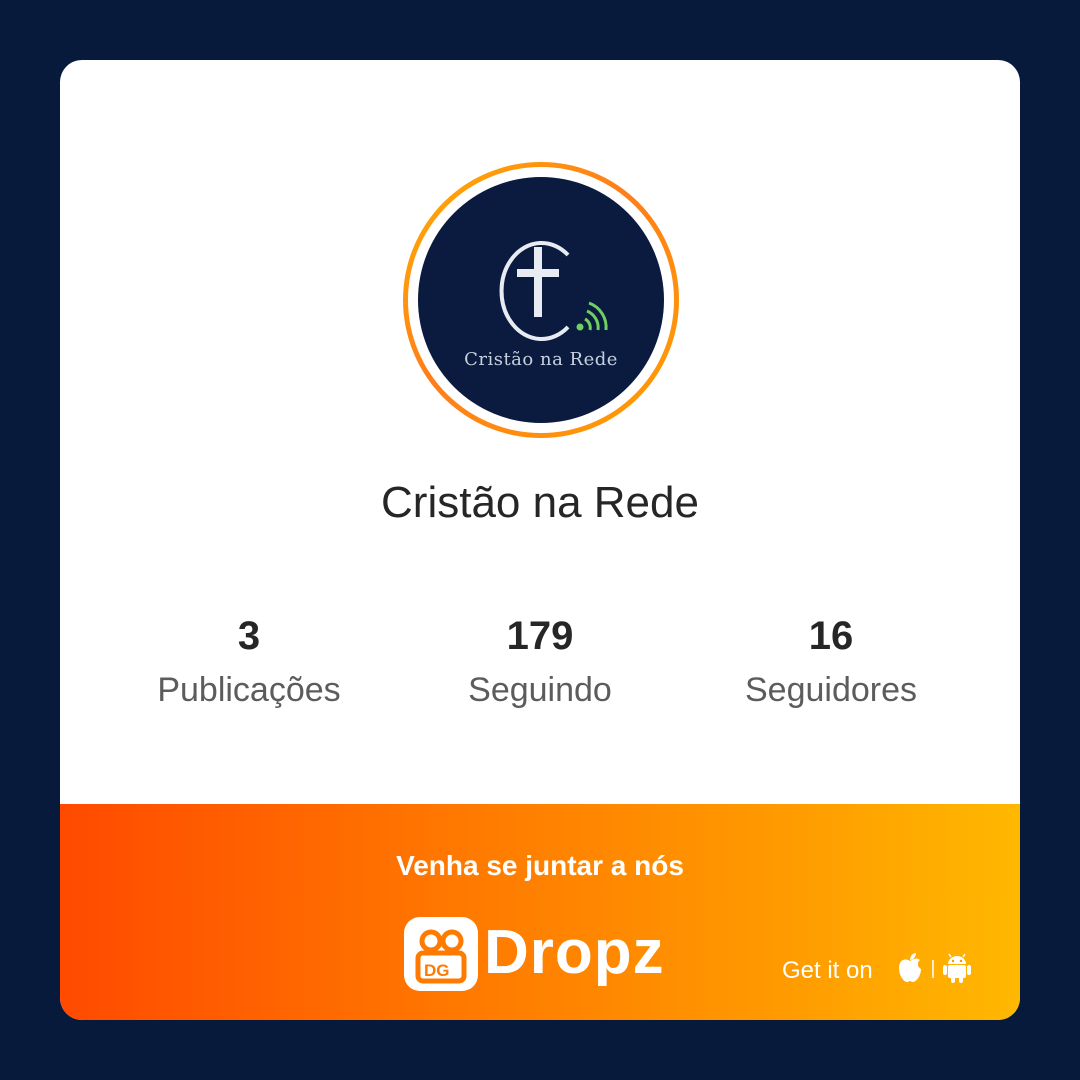 This screenshot has height=1080, width=1080. I want to click on avatar-caption: Cristão na Rede, so click(541, 359).